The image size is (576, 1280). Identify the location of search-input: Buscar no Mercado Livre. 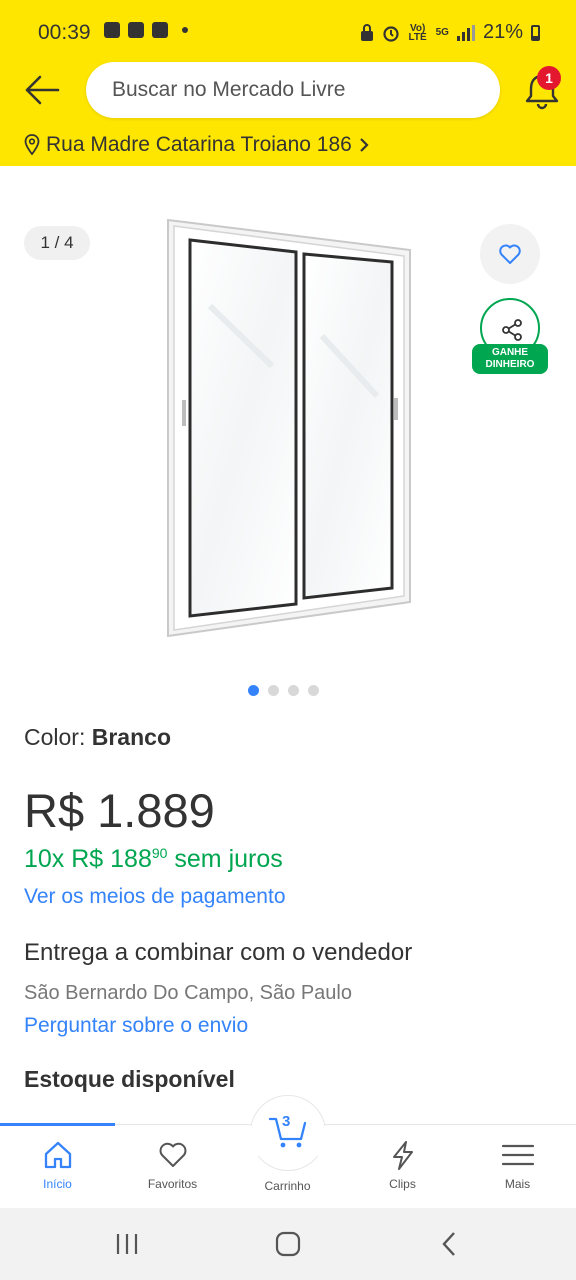
(293, 90).